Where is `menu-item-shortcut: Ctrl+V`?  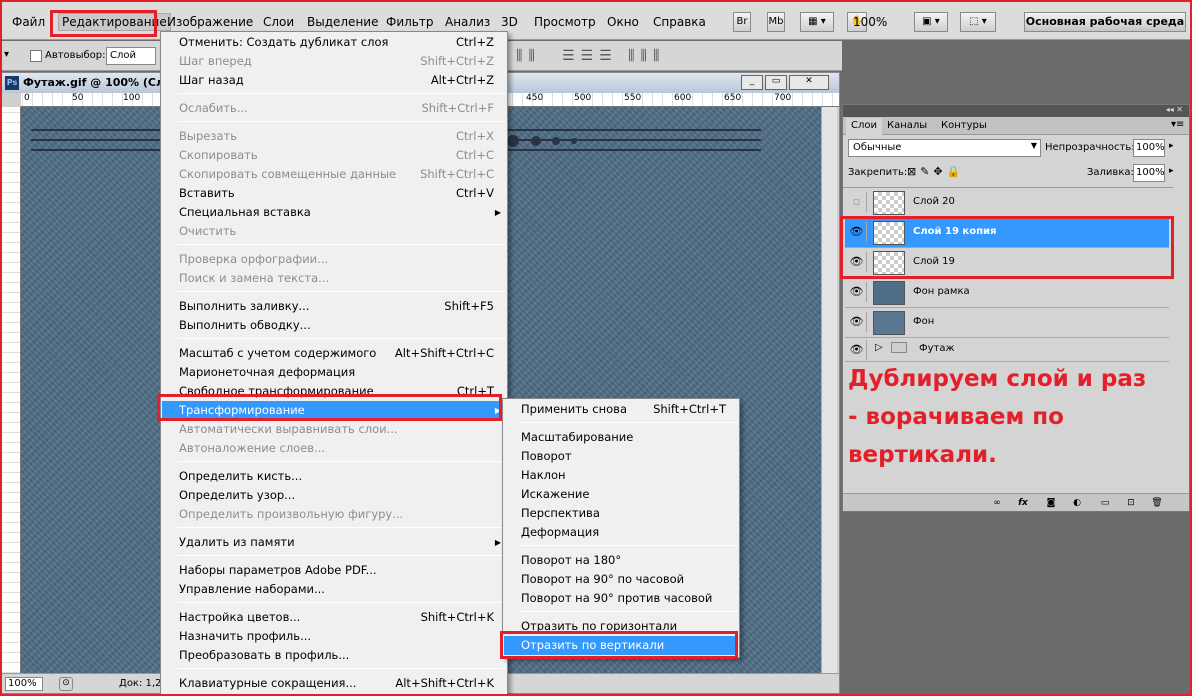 menu-item-shortcut: Ctrl+V is located at coordinates (475, 193).